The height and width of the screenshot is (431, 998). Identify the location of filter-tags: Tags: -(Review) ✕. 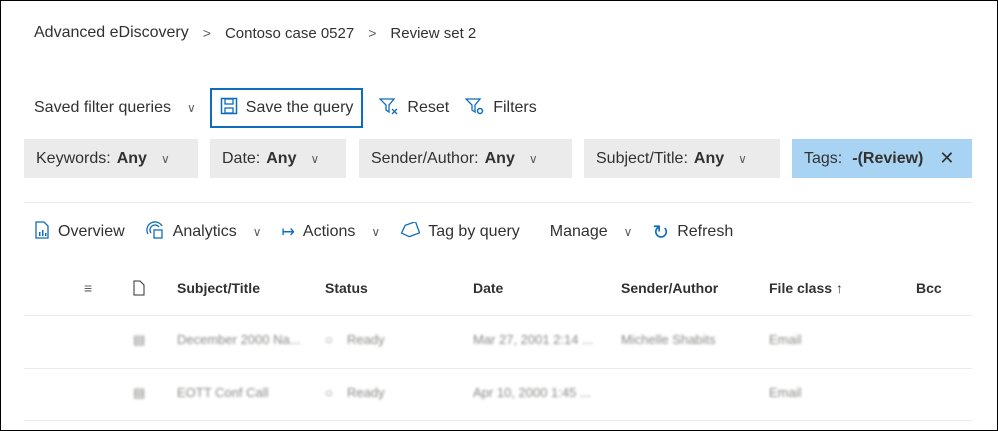
(882, 158).